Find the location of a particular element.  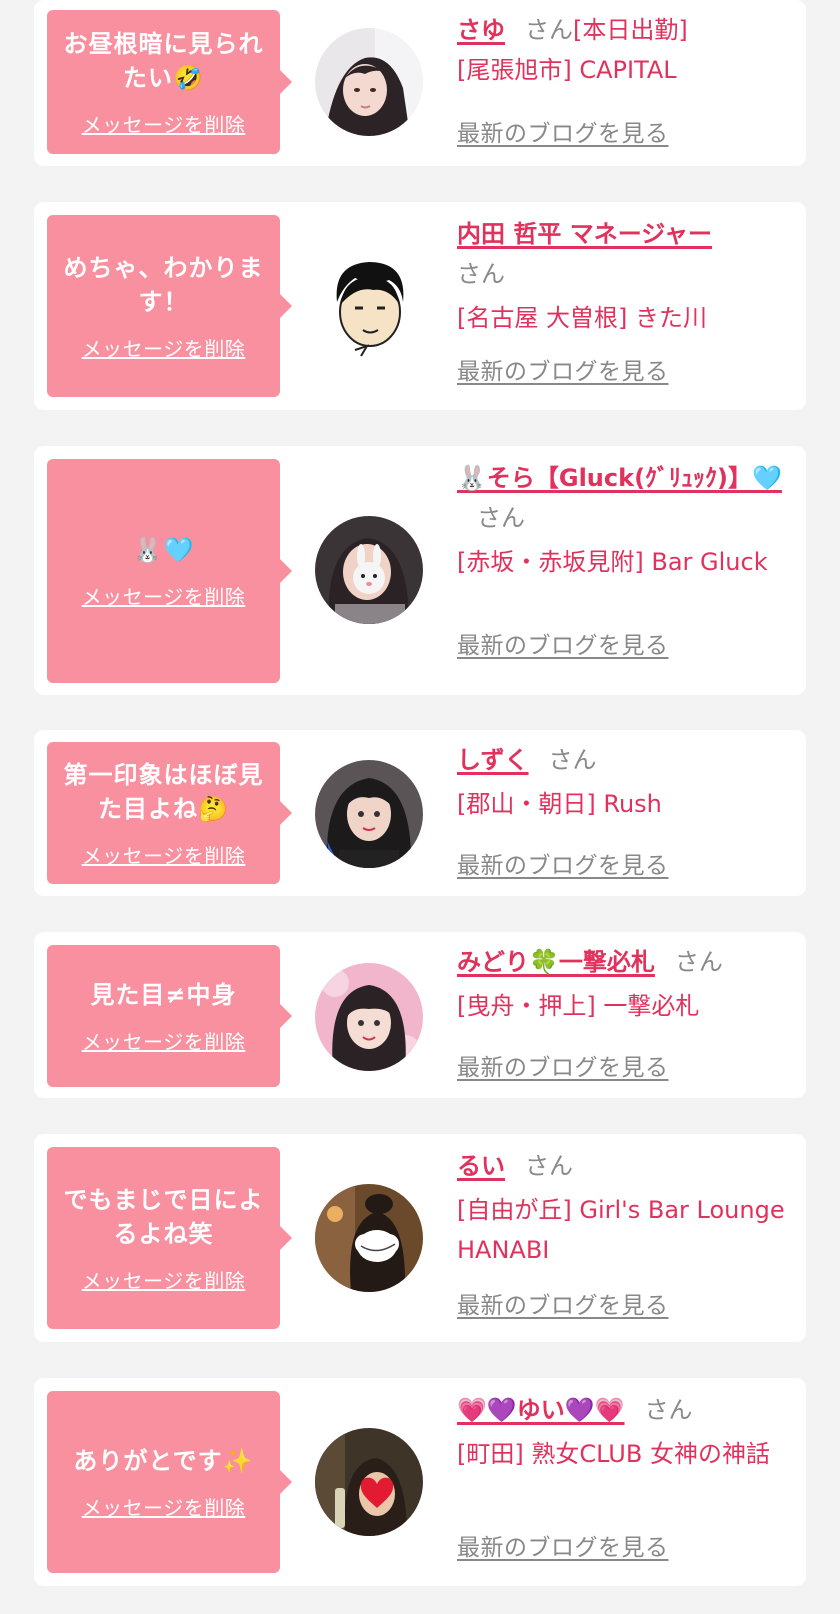

message-text: めちゃ、わかります！ is located at coordinates (163, 284).